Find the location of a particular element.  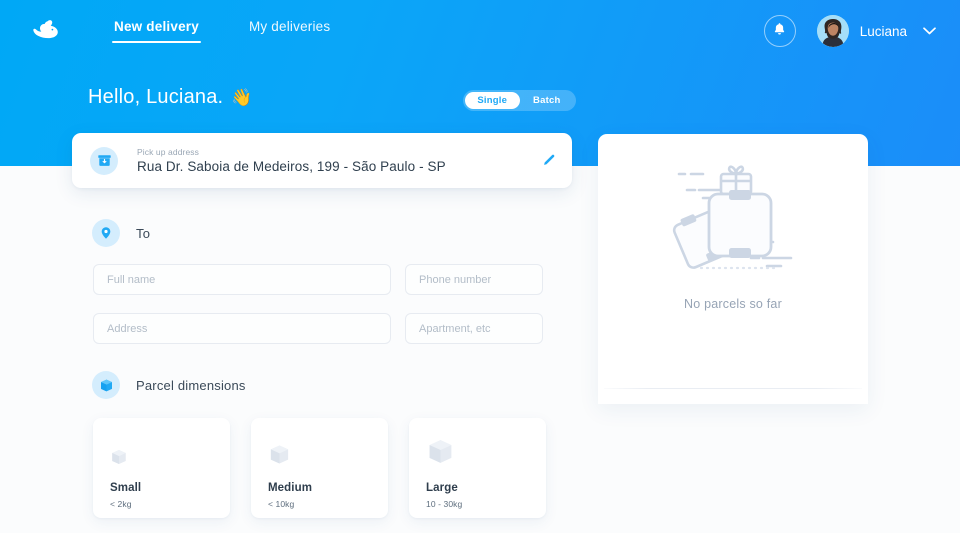

parcel-option-weight: 10 - 30kg is located at coordinates (444, 504).